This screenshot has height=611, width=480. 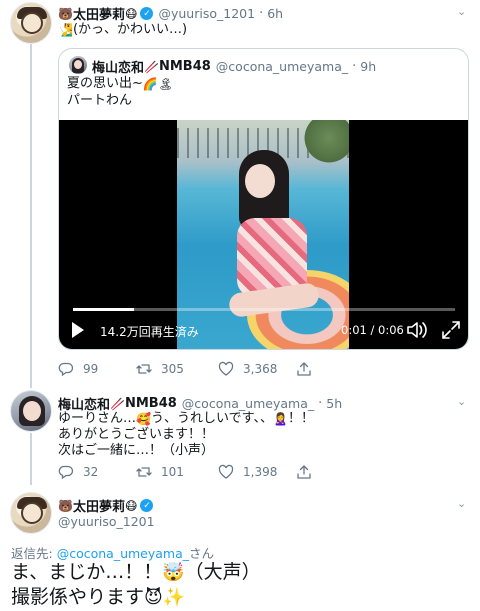 I want to click on video-progress-bar, so click(x=264, y=309).